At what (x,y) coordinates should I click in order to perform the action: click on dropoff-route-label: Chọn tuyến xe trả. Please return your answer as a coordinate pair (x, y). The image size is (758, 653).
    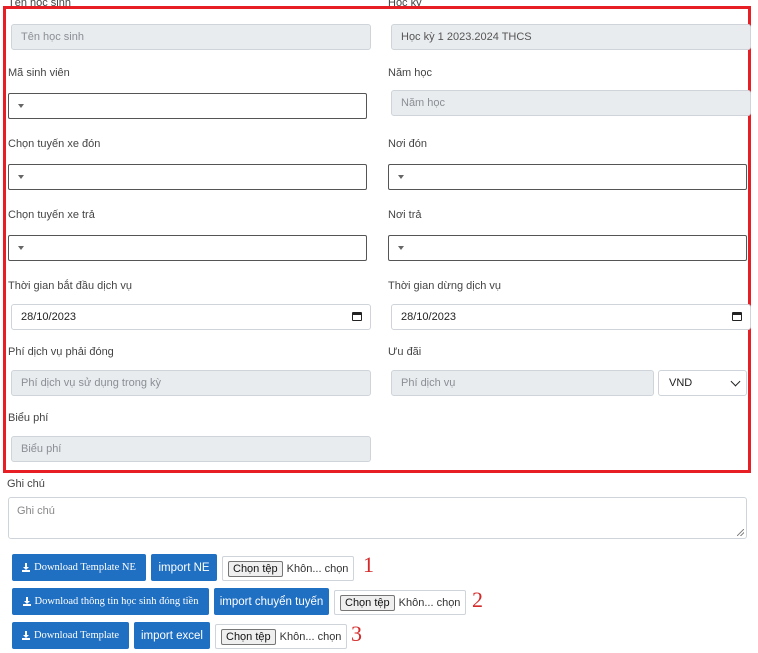
    Looking at the image, I should click on (51, 215).